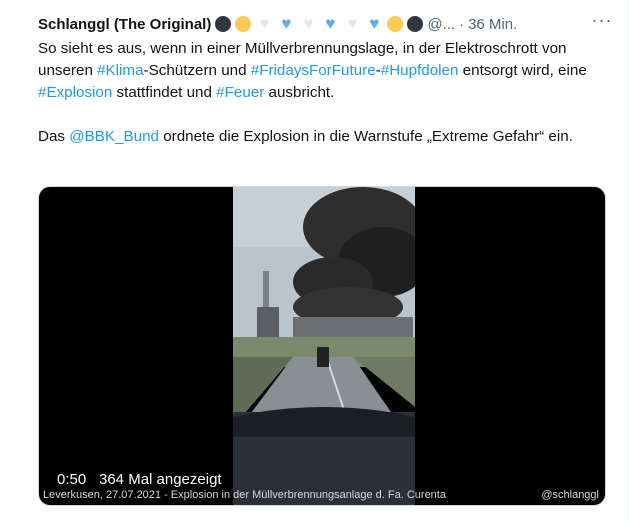 The width and height of the screenshot is (629, 521). I want to click on video-watermark: @schlanggl, so click(570, 495).